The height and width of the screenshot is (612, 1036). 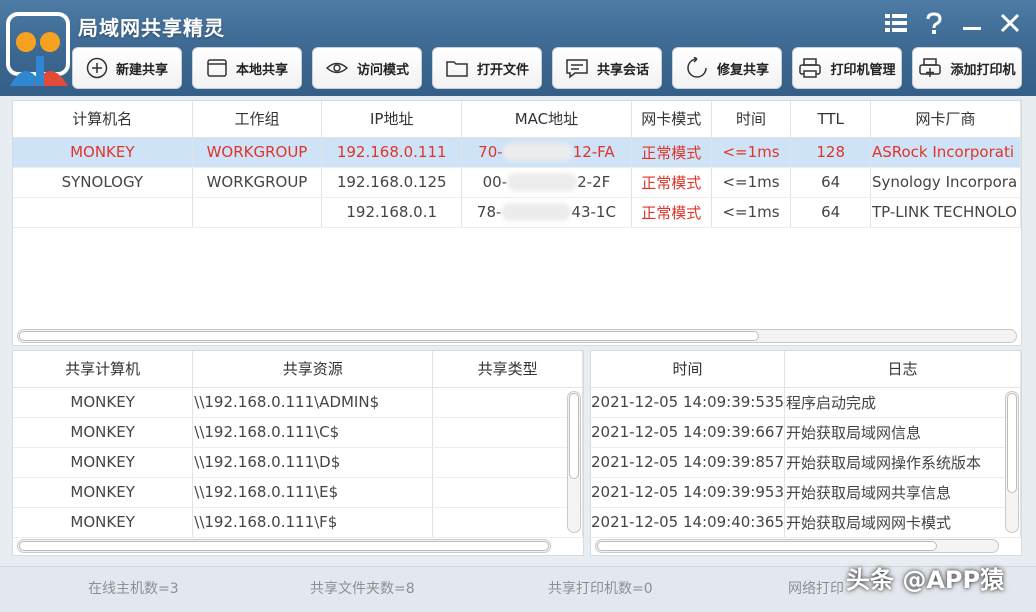 I want to click on col-workgroup: 工作组, so click(x=257, y=119).